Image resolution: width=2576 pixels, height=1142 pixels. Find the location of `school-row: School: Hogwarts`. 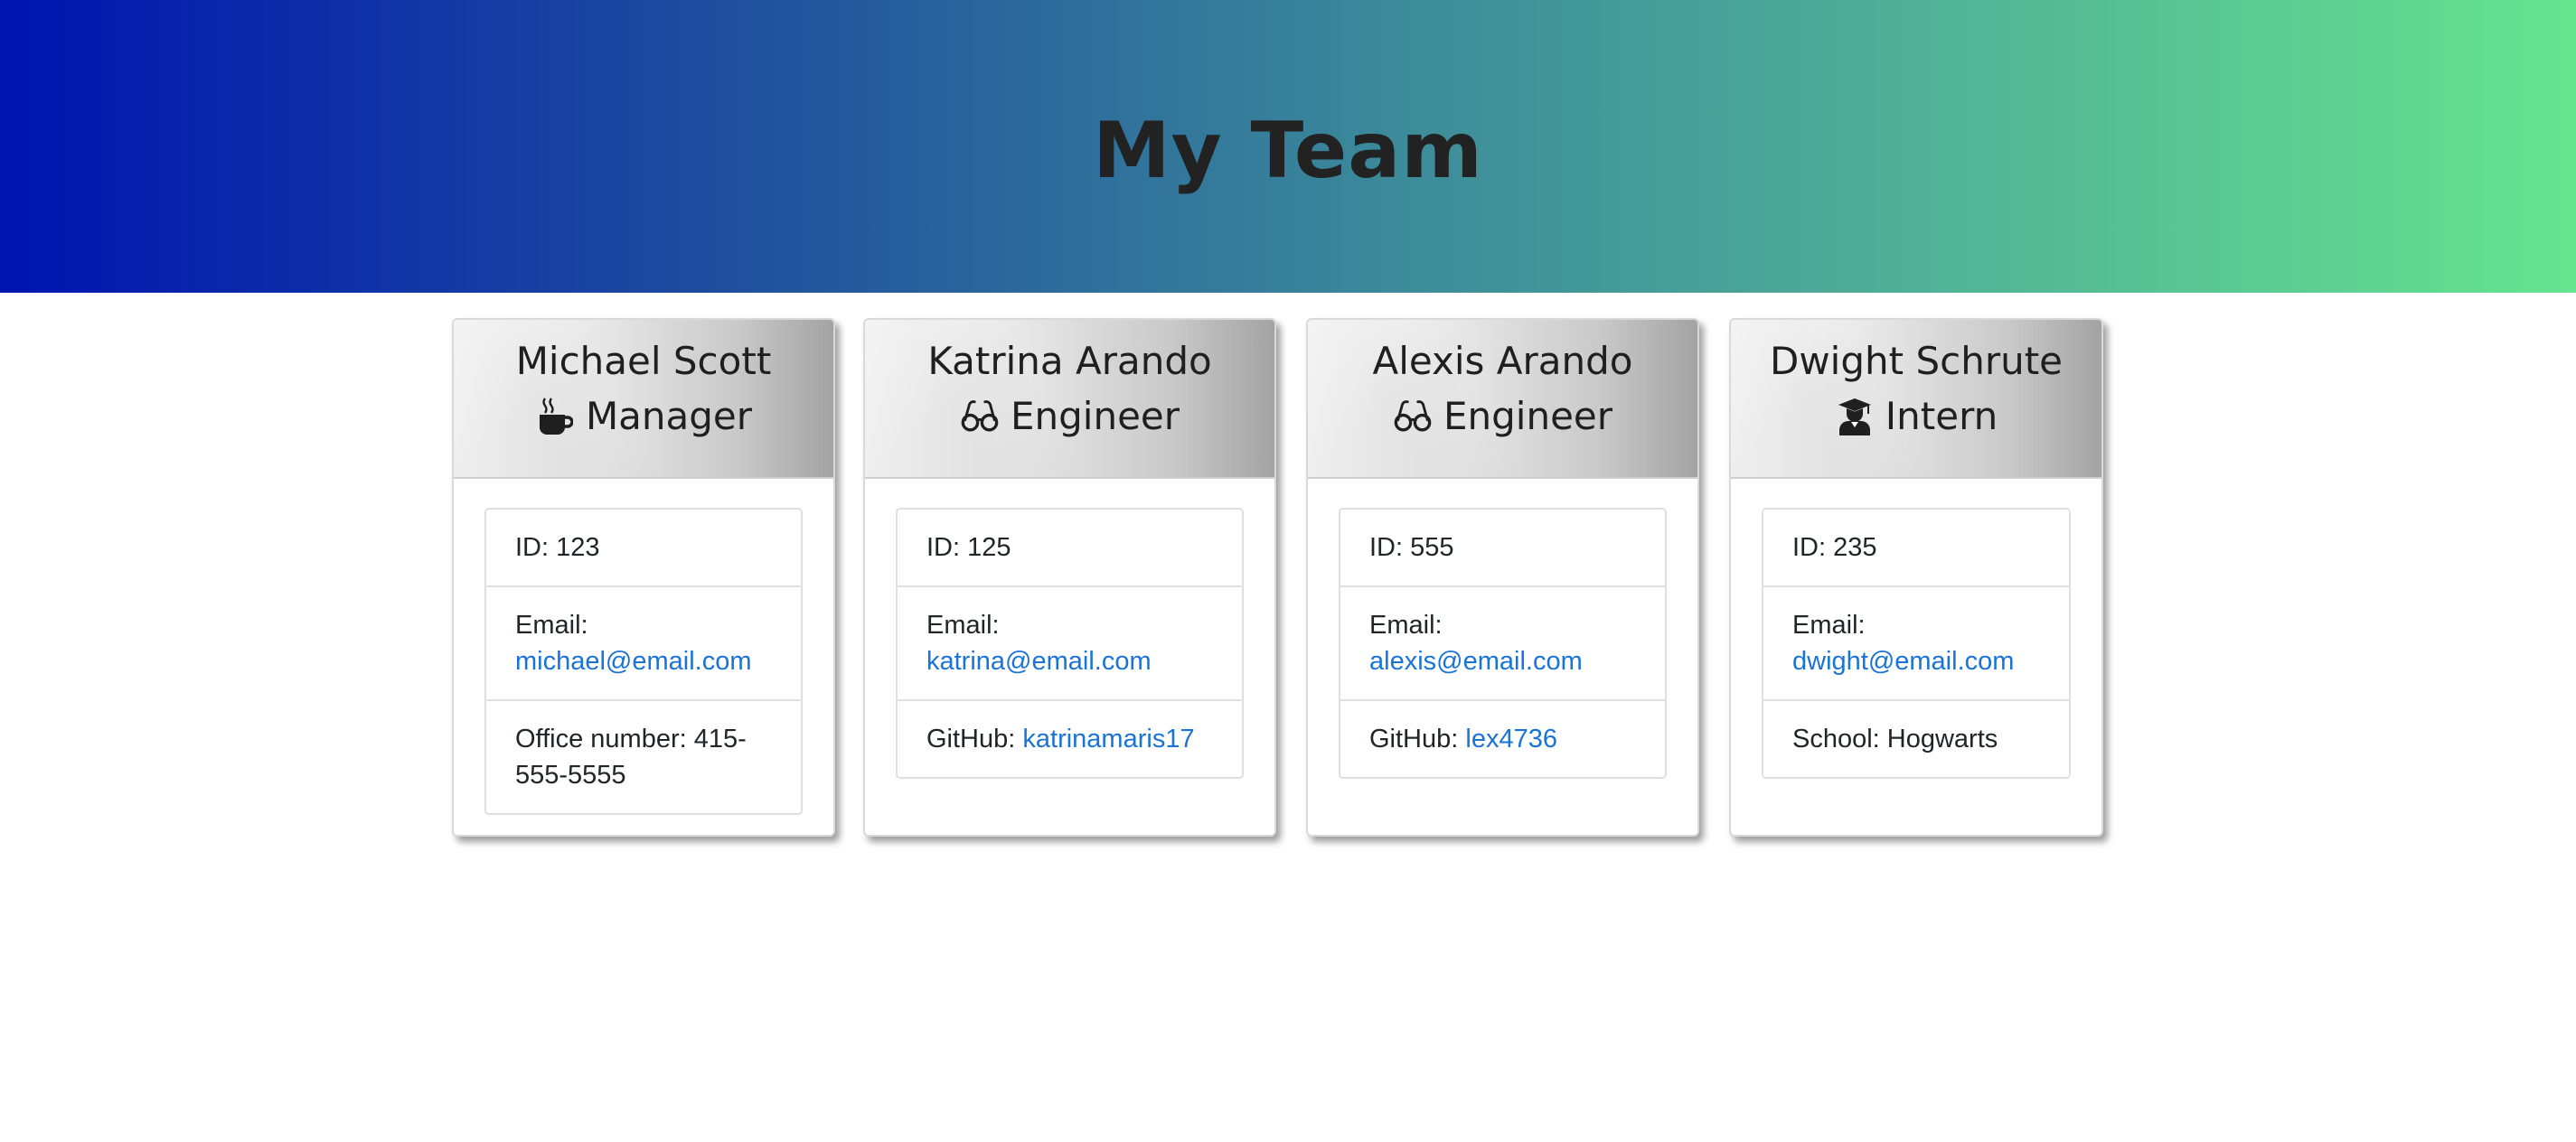

school-row: School: Hogwarts is located at coordinates (1895, 739).